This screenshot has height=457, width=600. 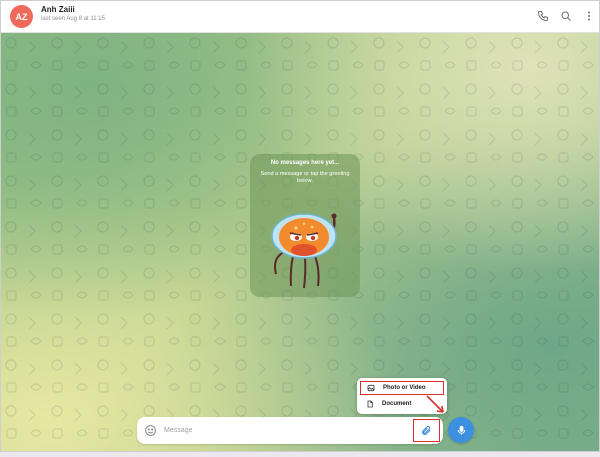 What do you see at coordinates (435, 404) in the screenshot?
I see `annotation-arrow-icon` at bounding box center [435, 404].